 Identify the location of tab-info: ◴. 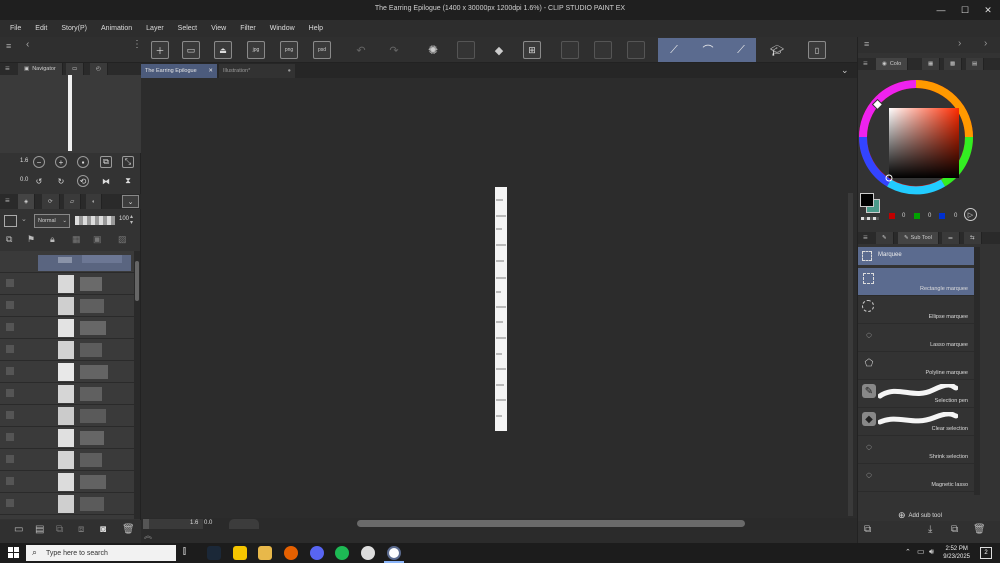
(99, 69).